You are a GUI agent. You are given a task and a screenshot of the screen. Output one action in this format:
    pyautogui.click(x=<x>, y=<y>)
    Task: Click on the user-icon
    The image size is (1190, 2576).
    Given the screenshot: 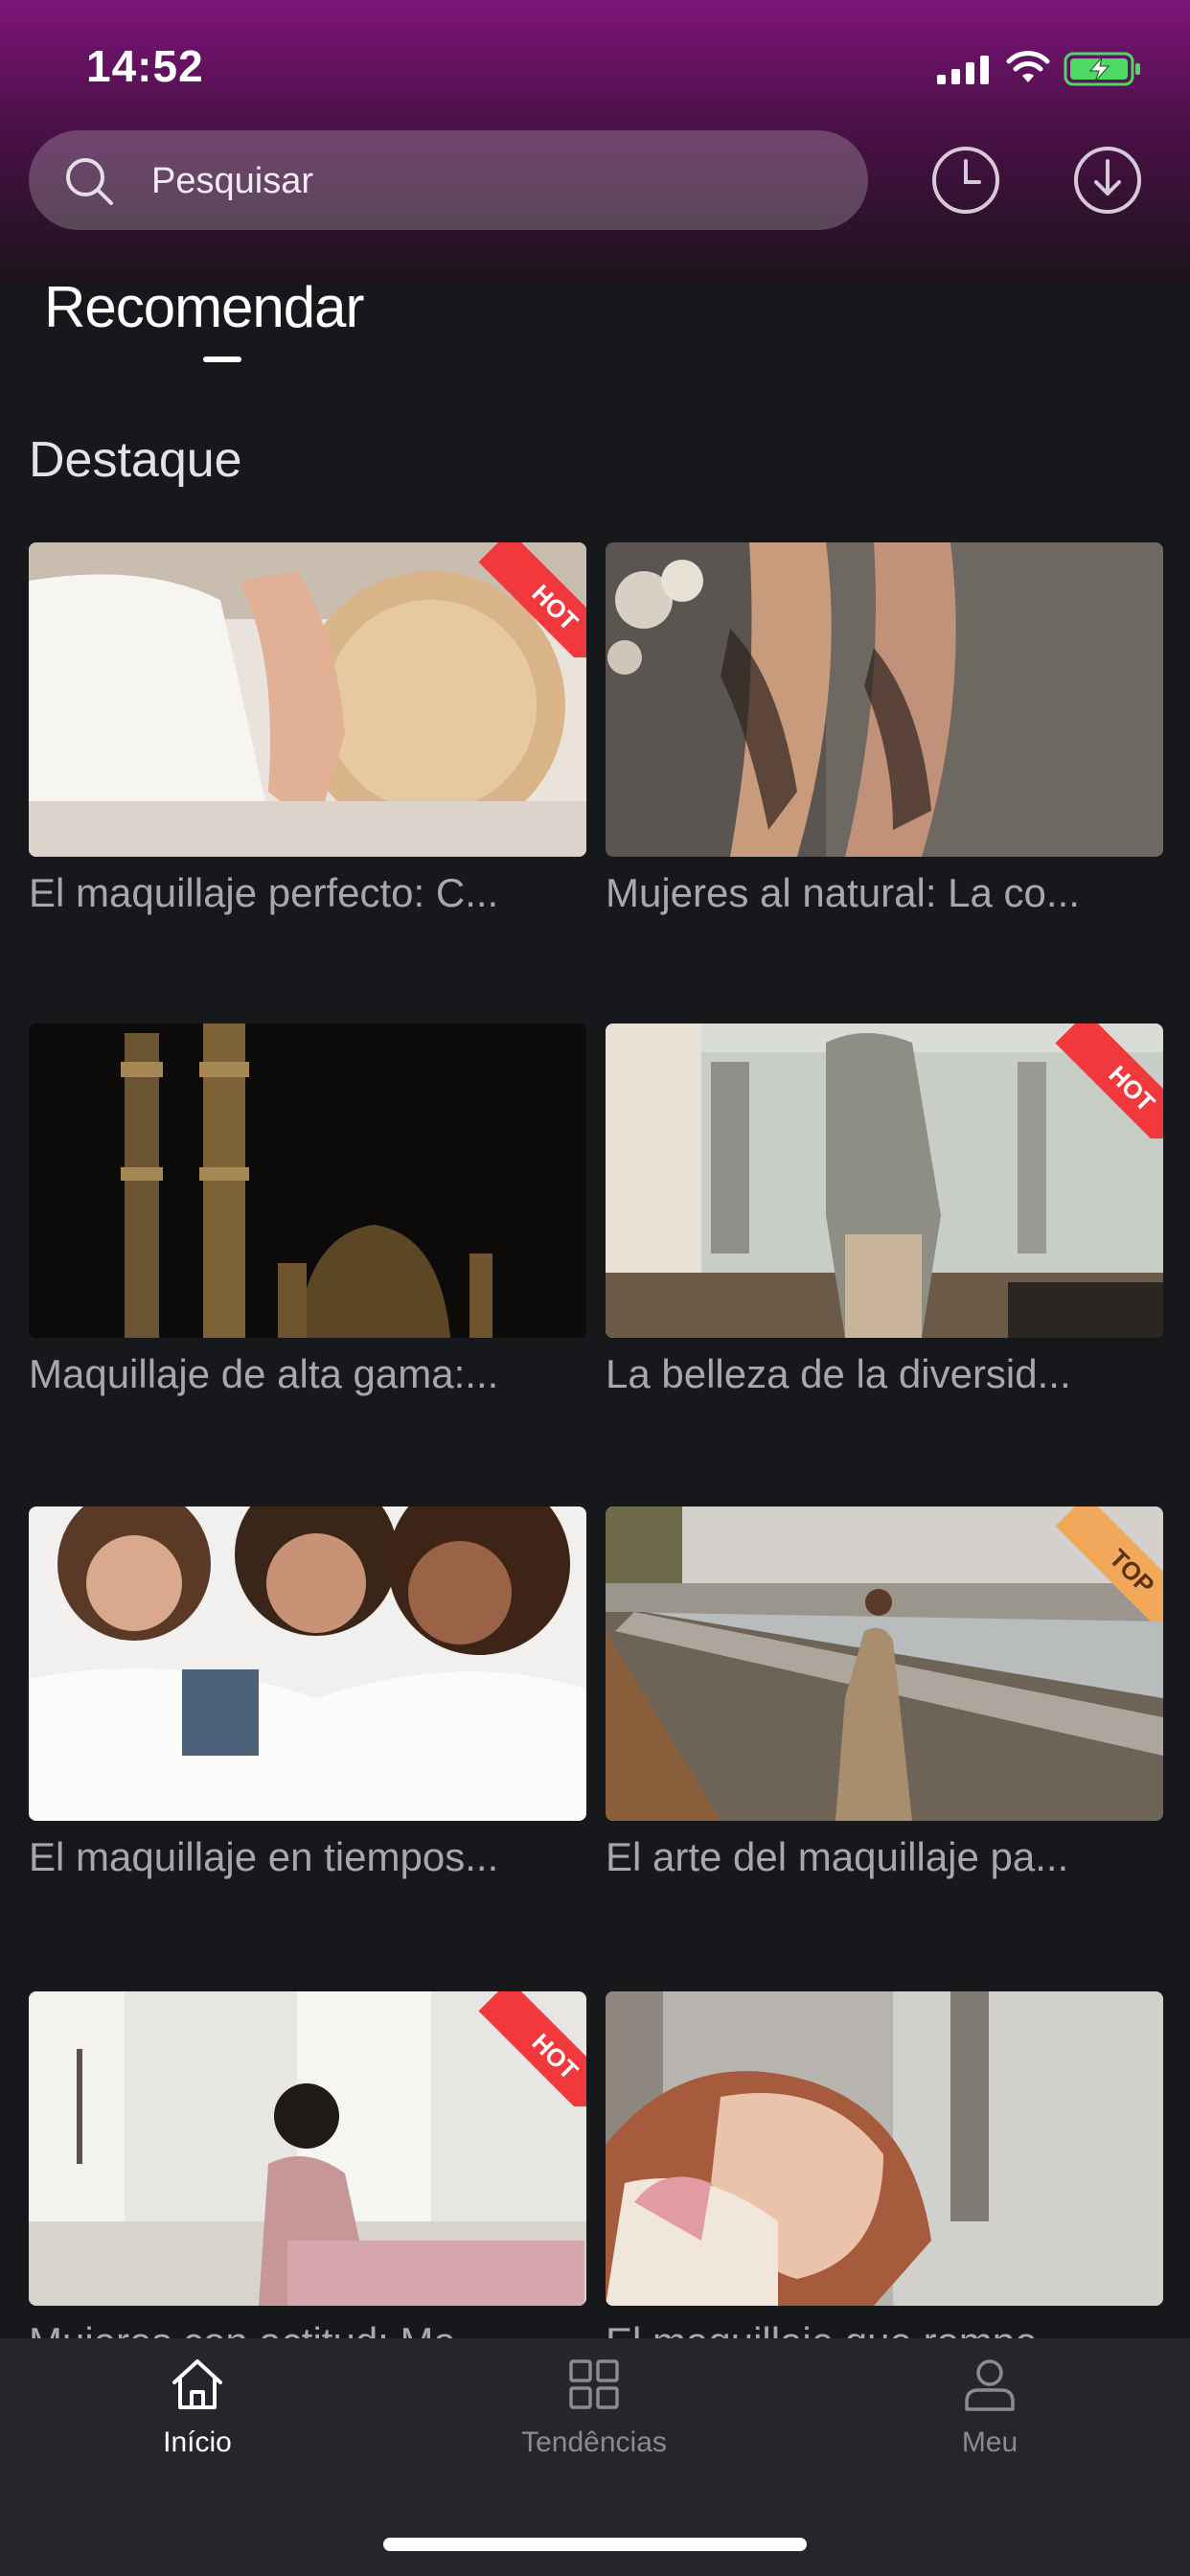 What is the action you would take?
    pyautogui.click(x=990, y=2385)
    